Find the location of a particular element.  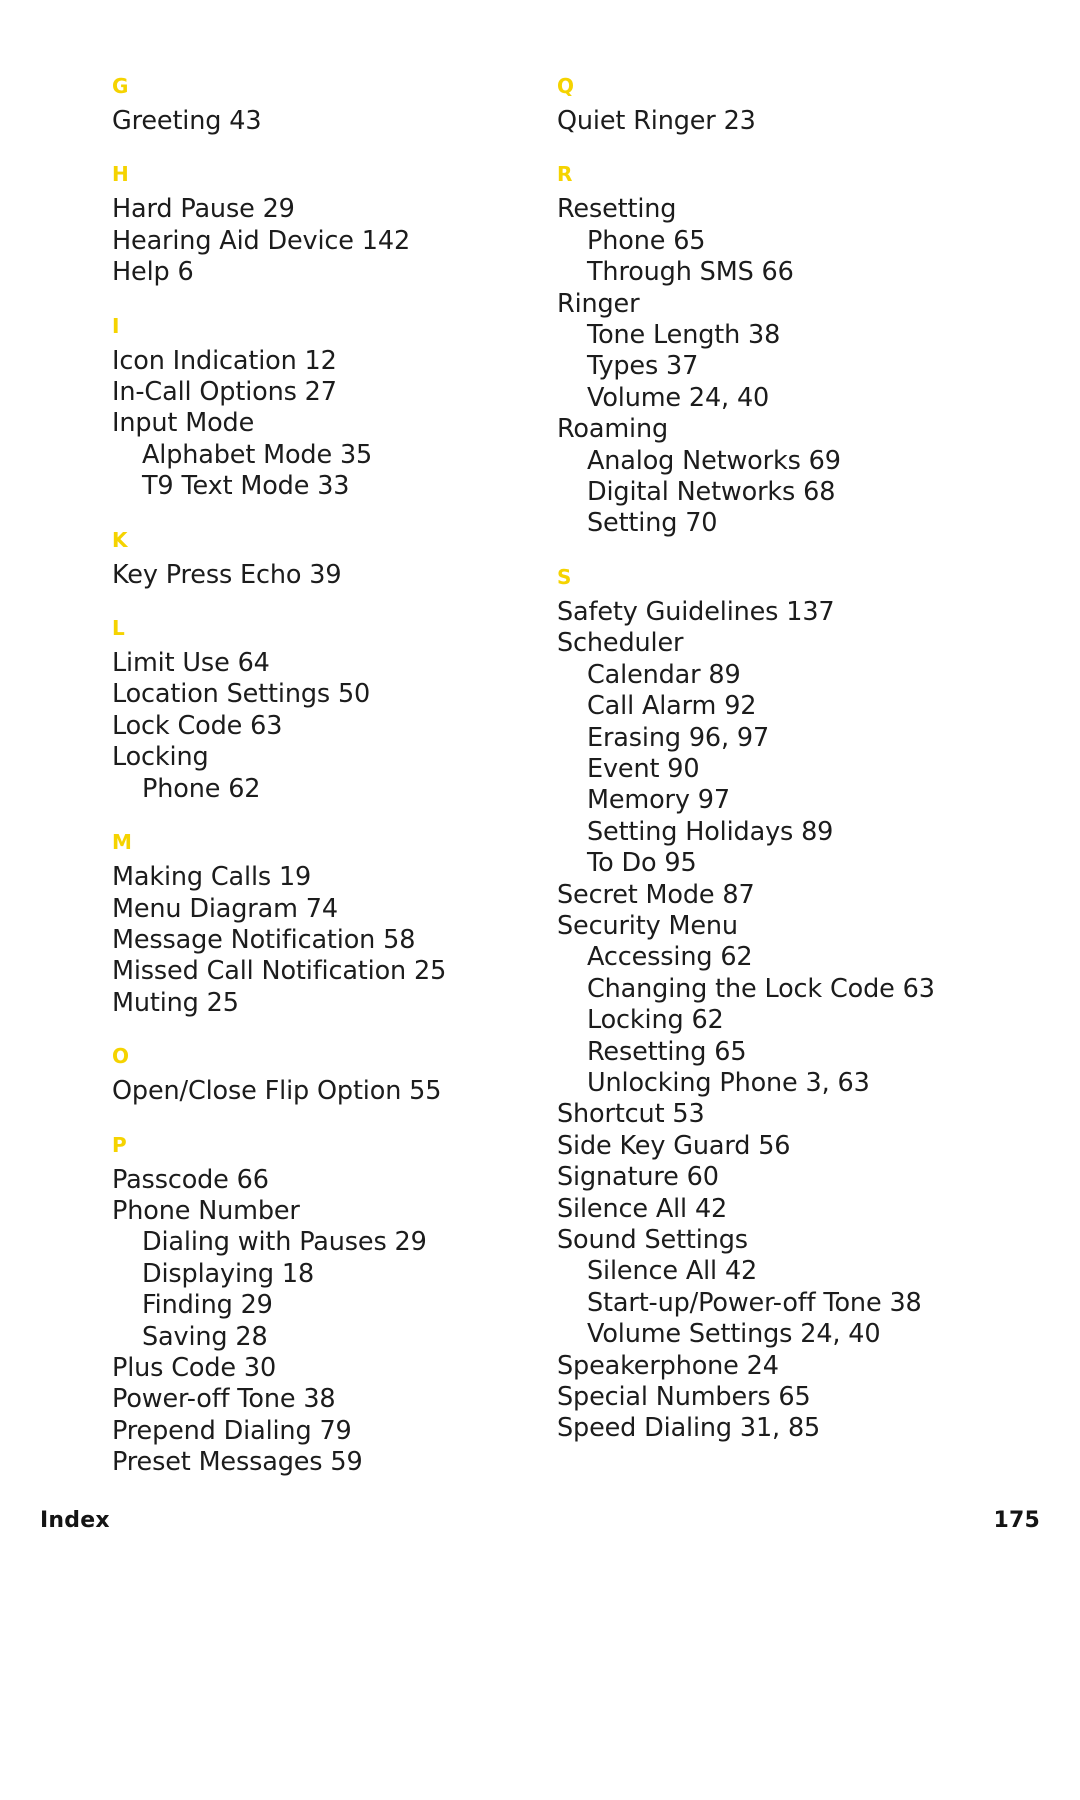

index-entry: Power-off Tone 38 is located at coordinates (224, 1399).